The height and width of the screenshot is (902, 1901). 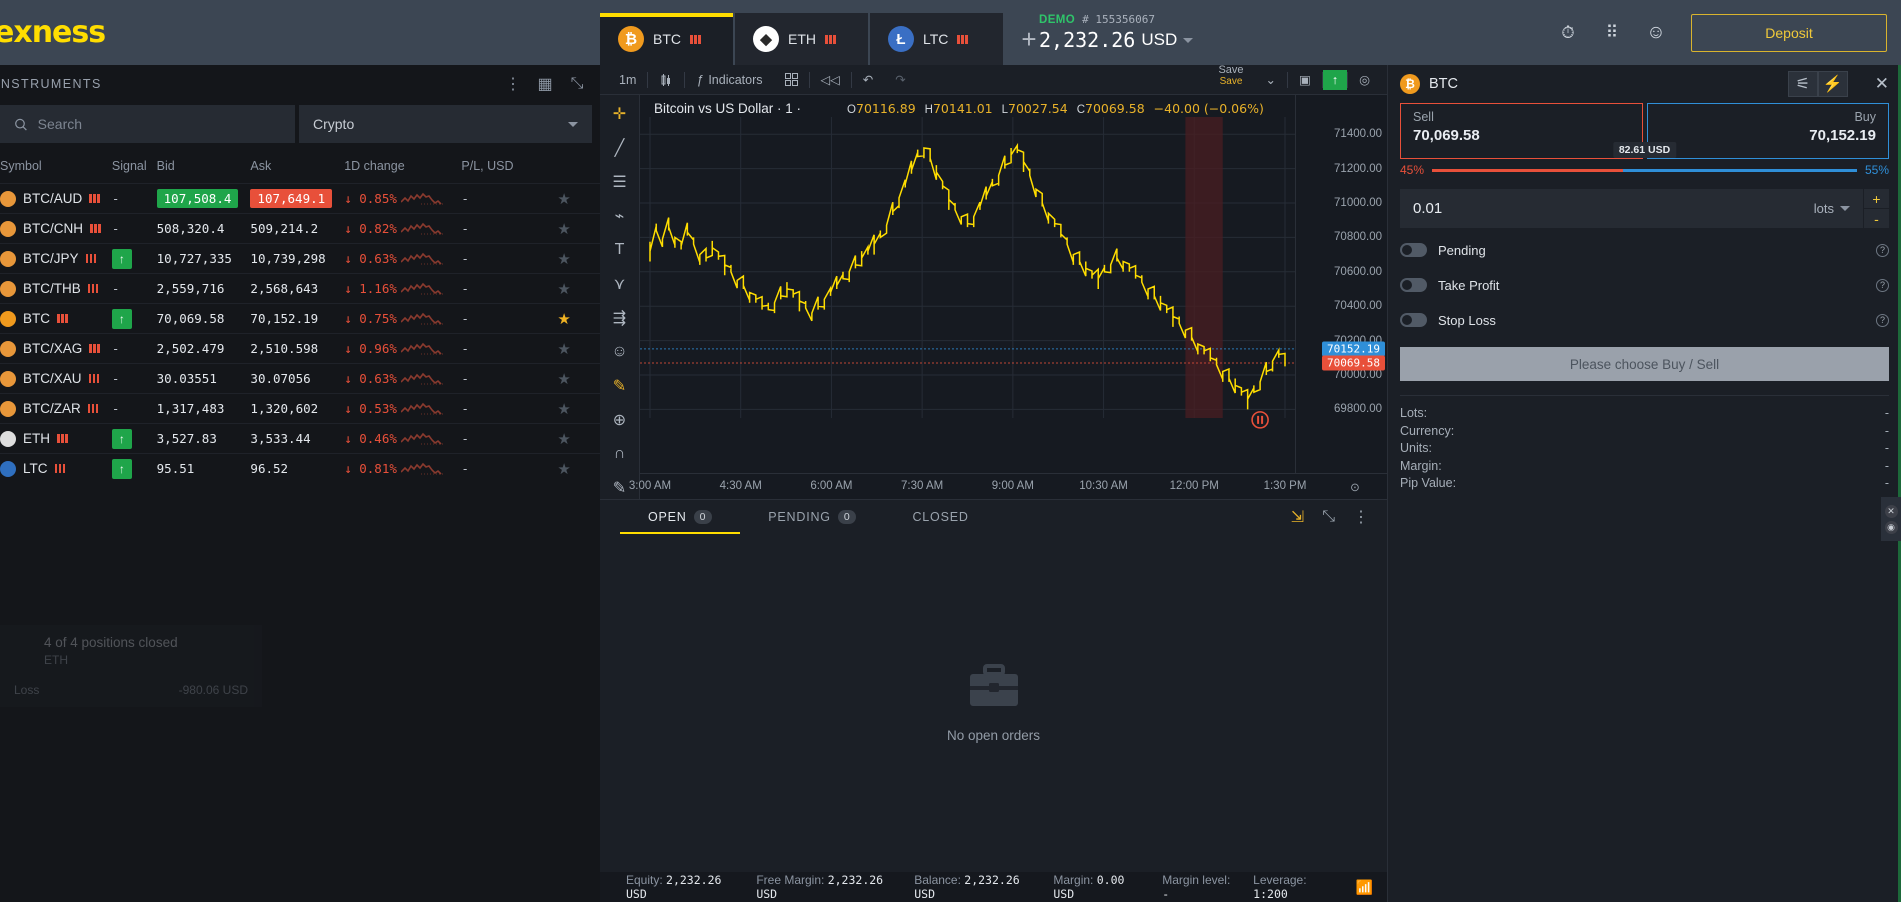 I want to click on table-row: BTC/CNH -508,320.4 509,214.2 ↓ 0.82% - ★, so click(x=300, y=228).